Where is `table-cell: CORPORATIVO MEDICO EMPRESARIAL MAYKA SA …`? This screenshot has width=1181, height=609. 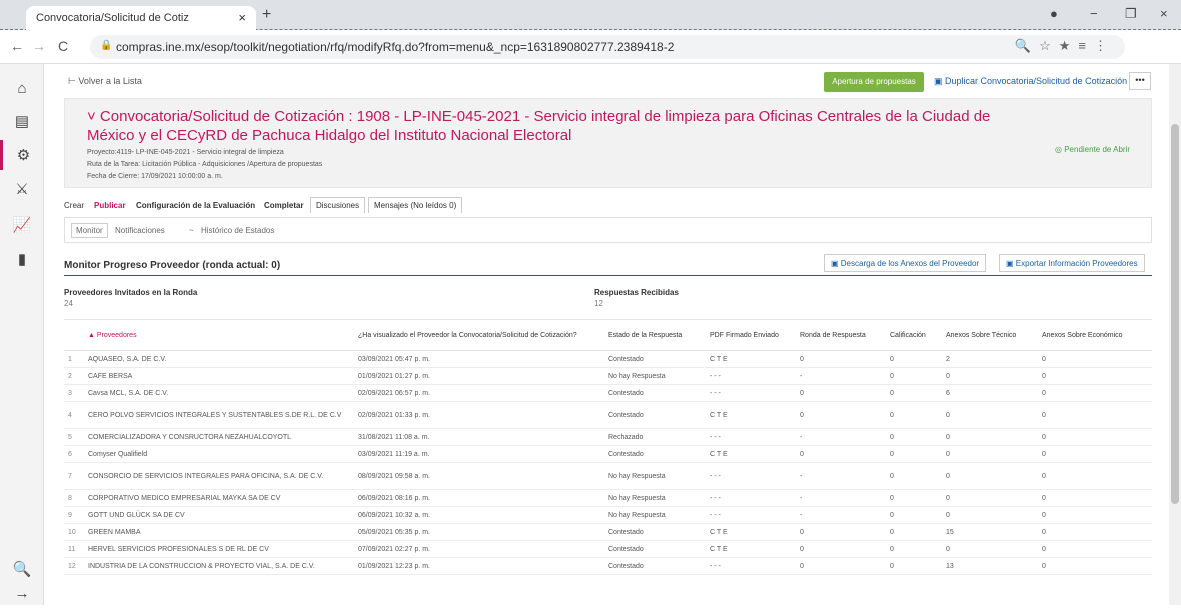 table-cell: CORPORATIVO MEDICO EMPRESARIAL MAYKA SA … is located at coordinates (219, 498).